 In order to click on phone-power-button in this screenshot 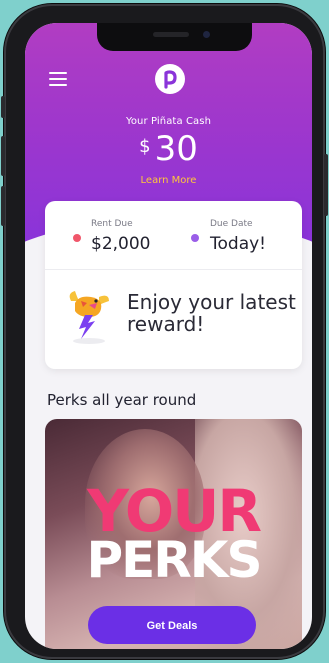, I will do `click(326, 185)`.